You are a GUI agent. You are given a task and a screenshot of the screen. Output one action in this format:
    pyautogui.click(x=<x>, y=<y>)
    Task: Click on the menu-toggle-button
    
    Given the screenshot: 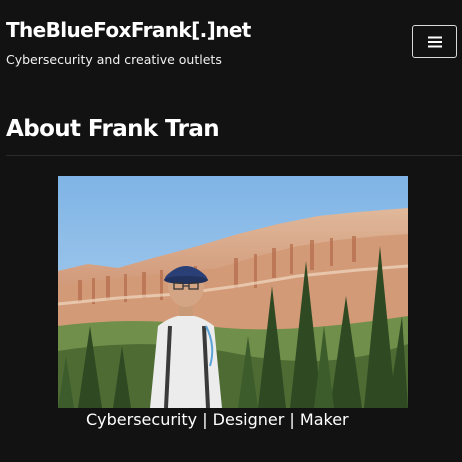 What is the action you would take?
    pyautogui.click(x=434, y=41)
    